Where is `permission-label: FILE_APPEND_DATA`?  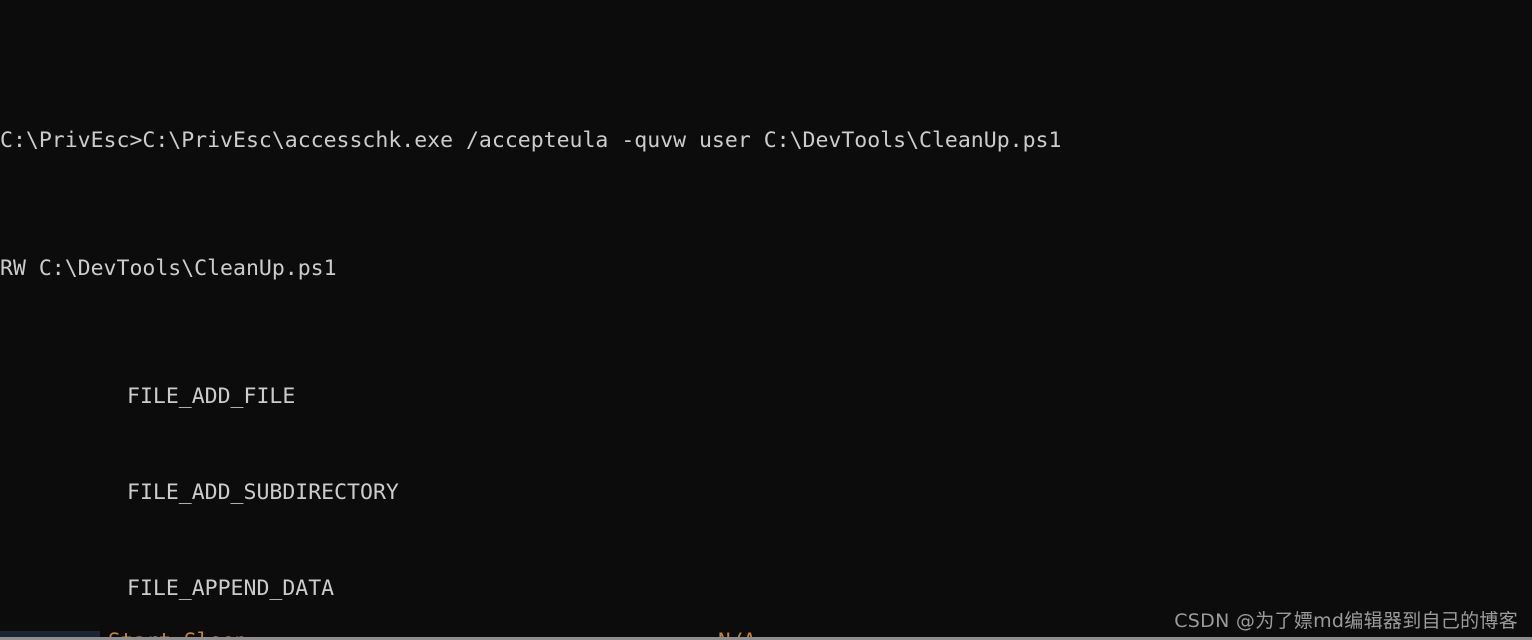 permission-label: FILE_APPEND_DATA is located at coordinates (231, 588).